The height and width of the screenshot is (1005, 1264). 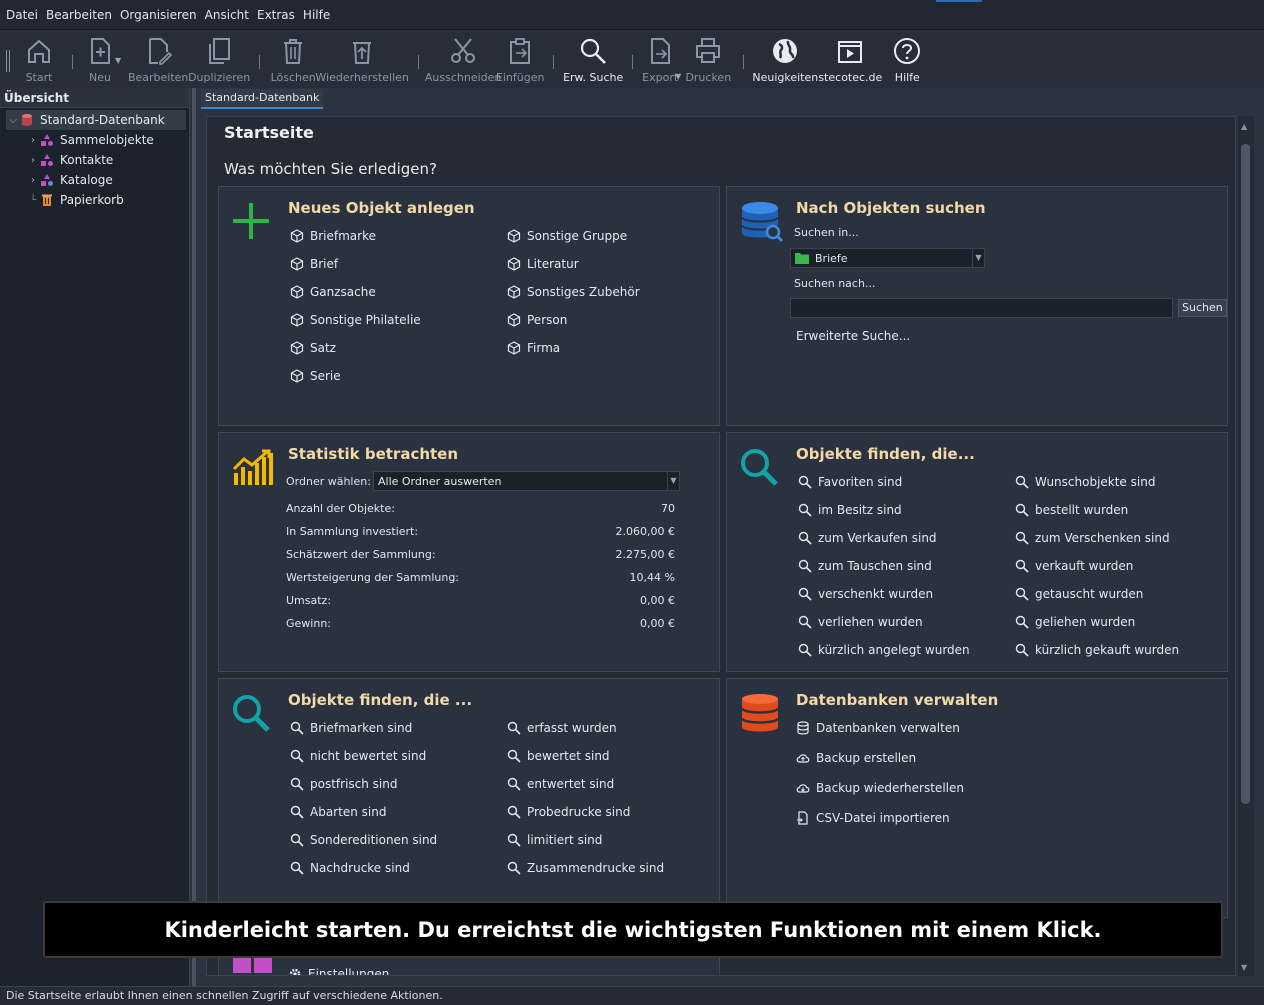 I want to click on import-csv-link: CSV-Datei importieren, so click(x=873, y=818).